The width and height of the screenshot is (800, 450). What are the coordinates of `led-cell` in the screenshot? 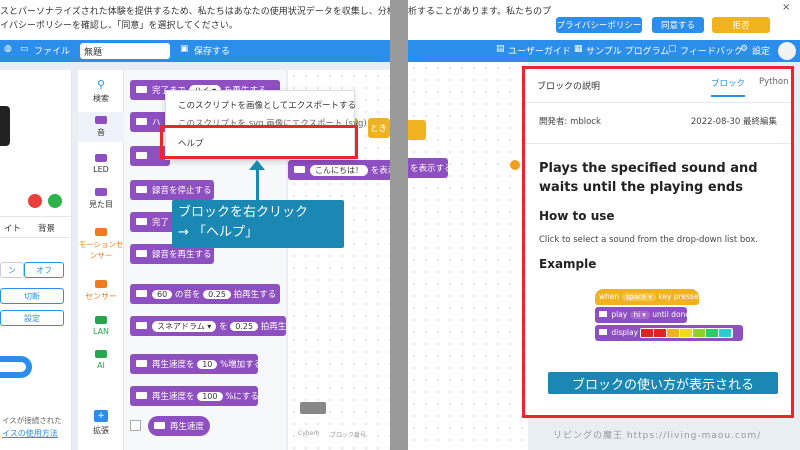 It's located at (686, 333).